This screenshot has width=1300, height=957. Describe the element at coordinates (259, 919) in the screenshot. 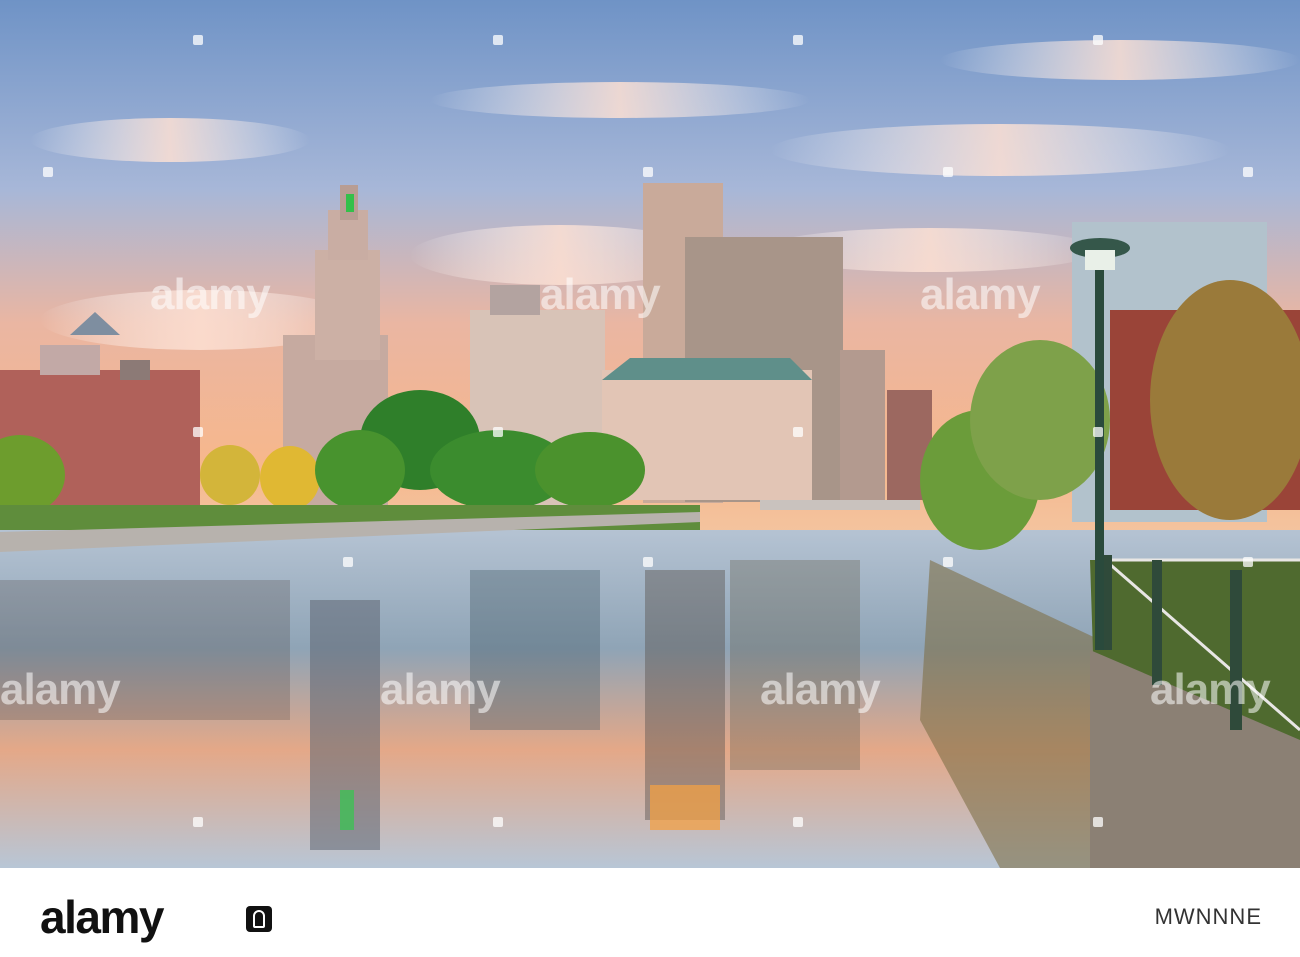

I see `logo-badge-icon` at that location.